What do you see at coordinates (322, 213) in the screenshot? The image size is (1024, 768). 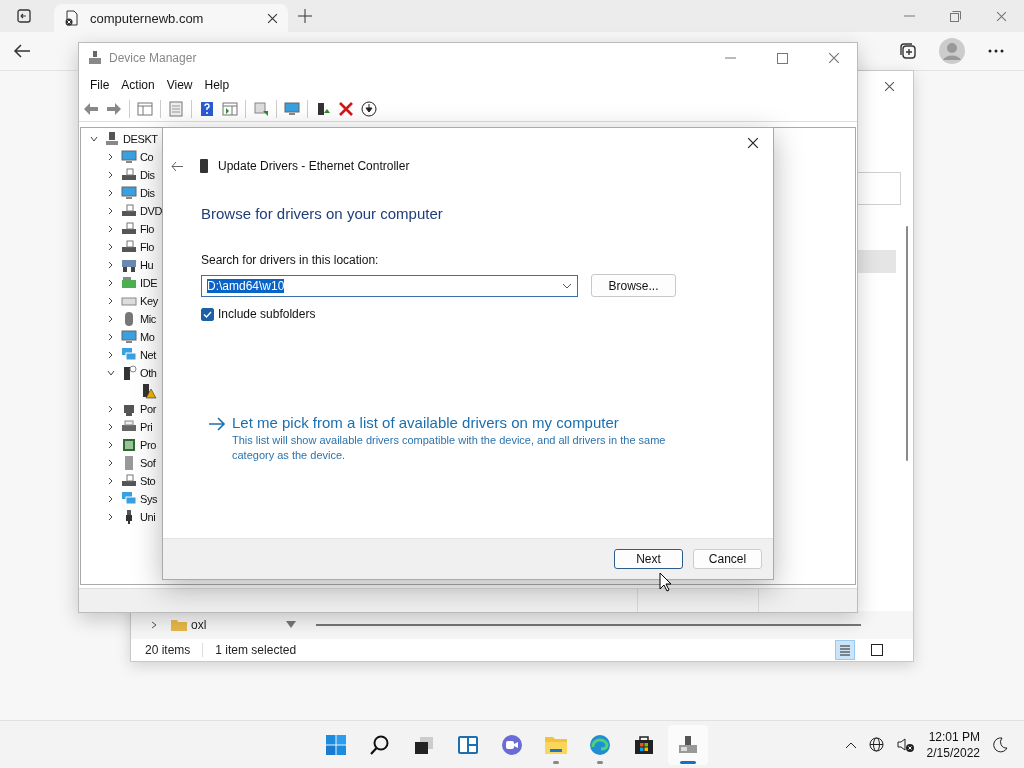 I see `dialog-heading: Browse for drivers on your computer` at bounding box center [322, 213].